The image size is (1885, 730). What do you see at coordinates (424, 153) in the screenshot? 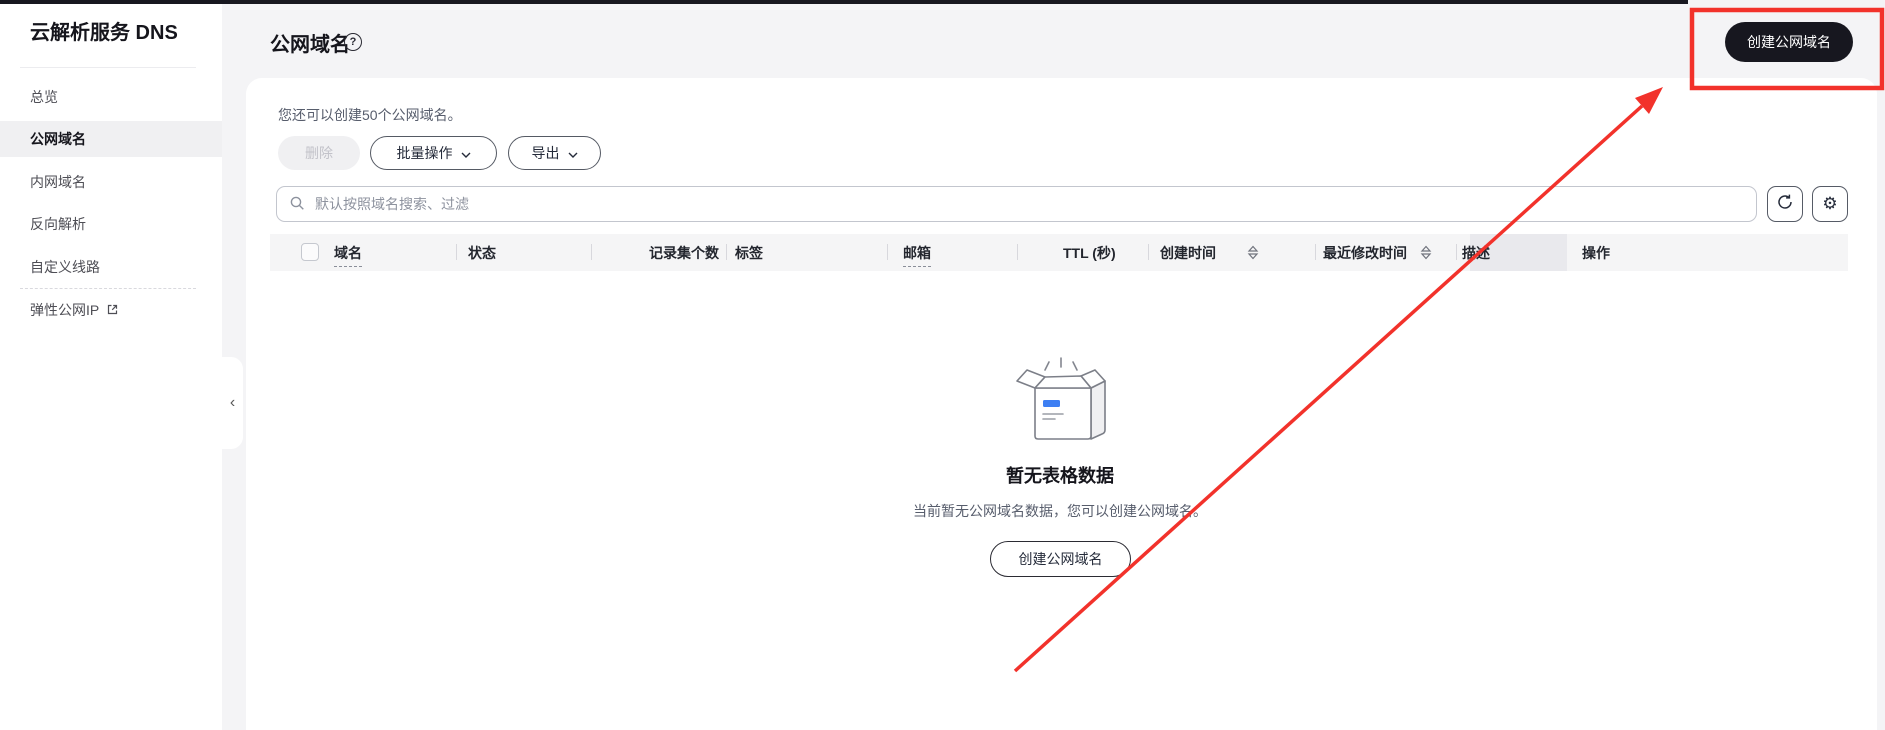
I see `batch-operation-label: 批量操作` at bounding box center [424, 153].